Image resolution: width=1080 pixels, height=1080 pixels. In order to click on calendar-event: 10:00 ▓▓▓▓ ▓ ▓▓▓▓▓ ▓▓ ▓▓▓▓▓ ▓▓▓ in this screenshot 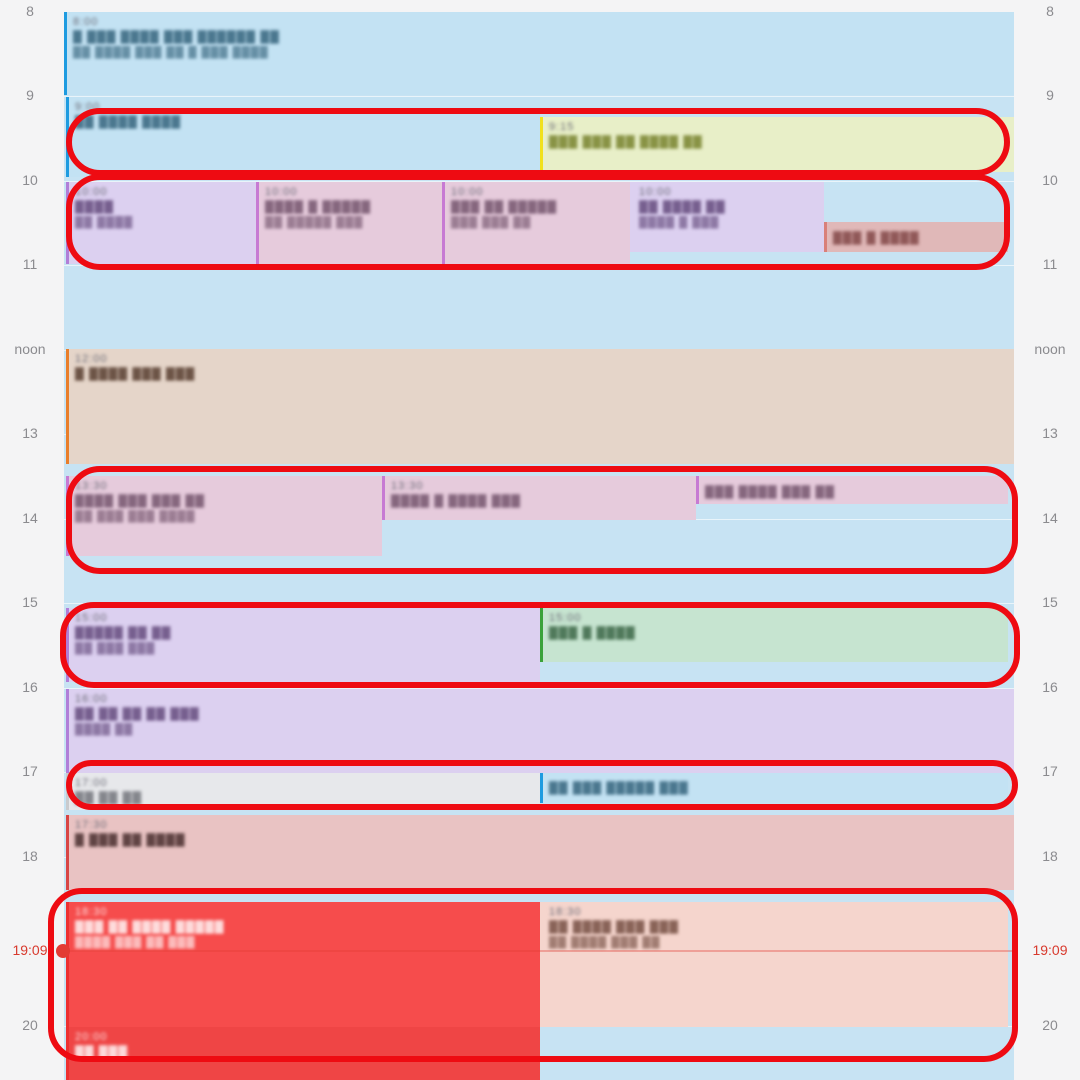, I will do `click(349, 223)`.